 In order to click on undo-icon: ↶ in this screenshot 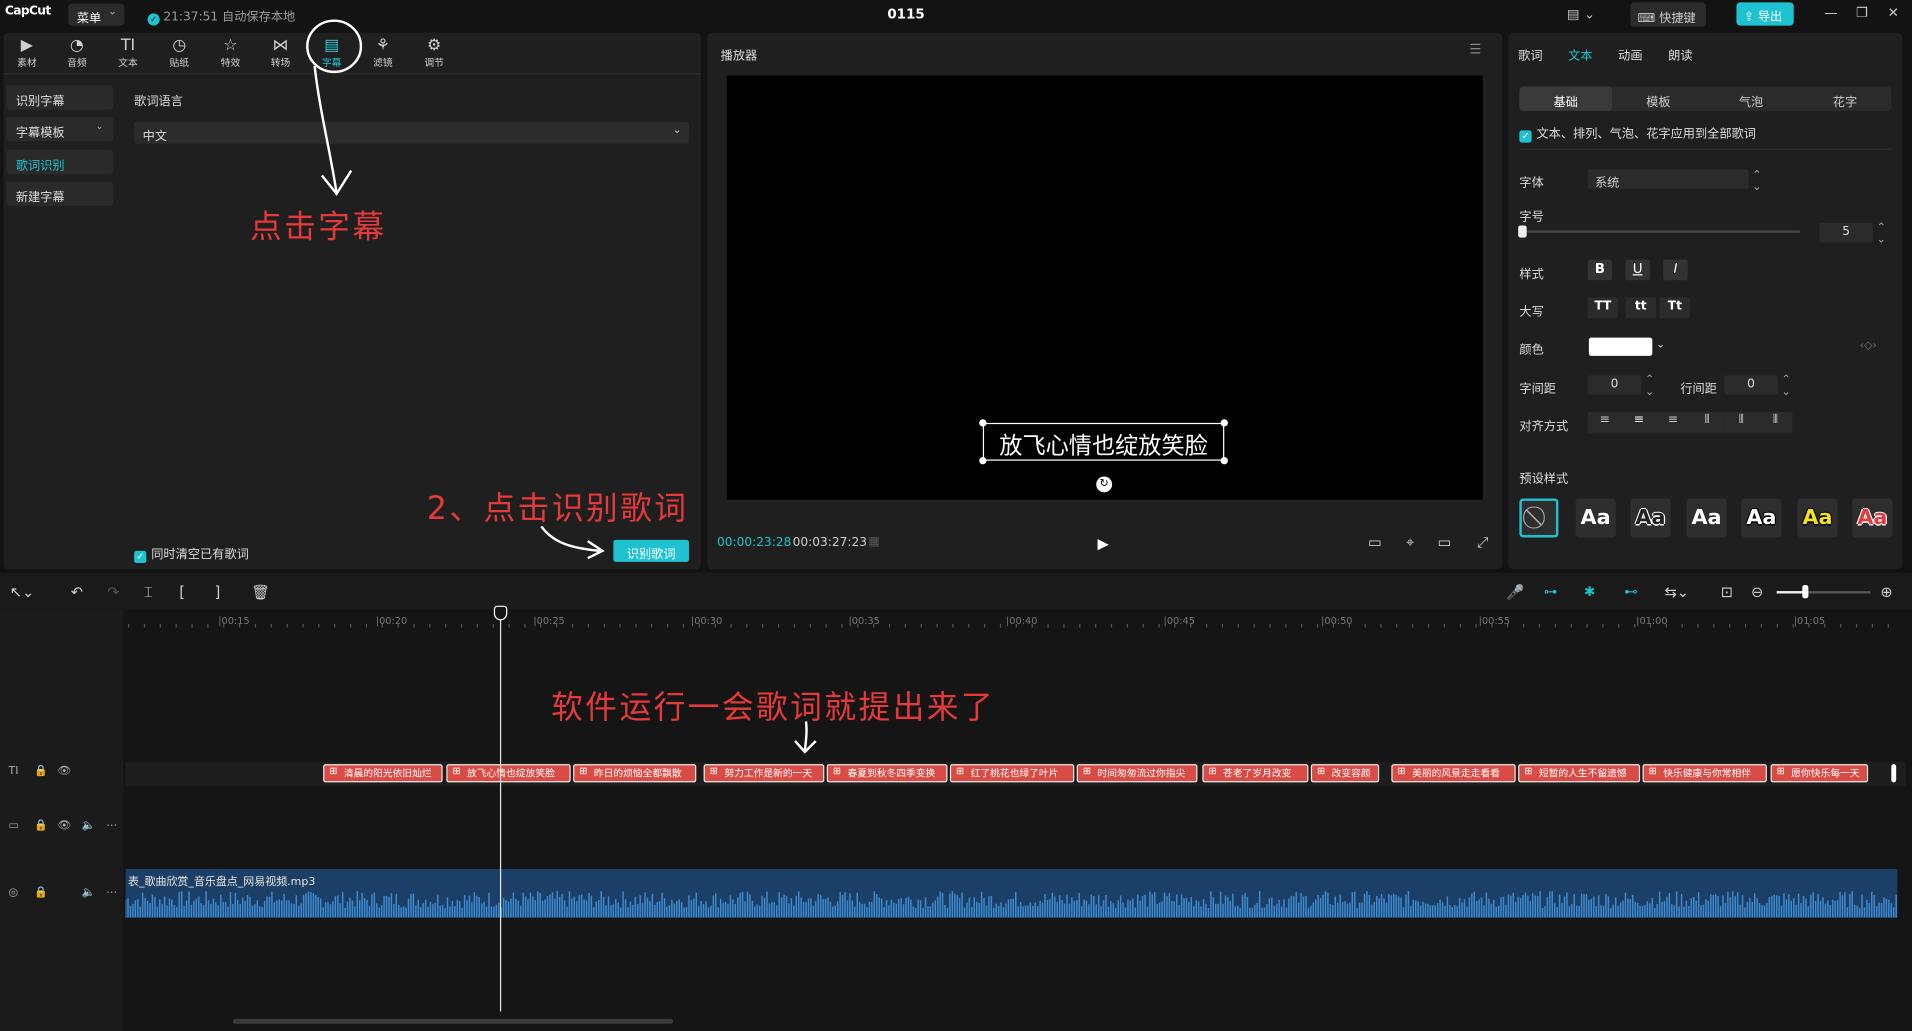, I will do `click(77, 592)`.